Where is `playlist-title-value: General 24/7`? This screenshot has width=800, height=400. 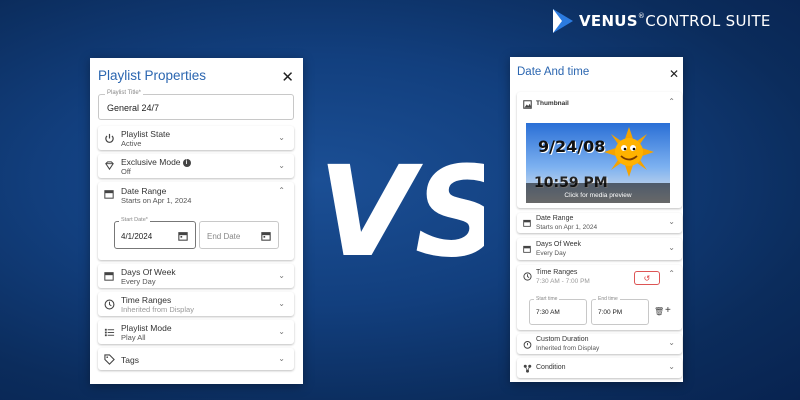
playlist-title-value: General 24/7 is located at coordinates (133, 108).